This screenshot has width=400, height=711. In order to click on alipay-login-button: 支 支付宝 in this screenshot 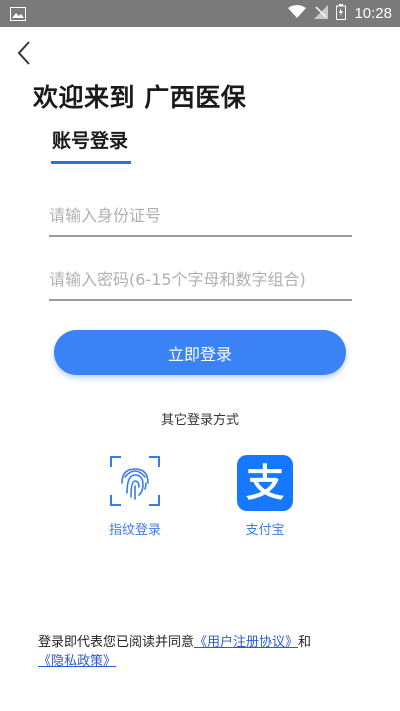, I will do `click(265, 496)`.